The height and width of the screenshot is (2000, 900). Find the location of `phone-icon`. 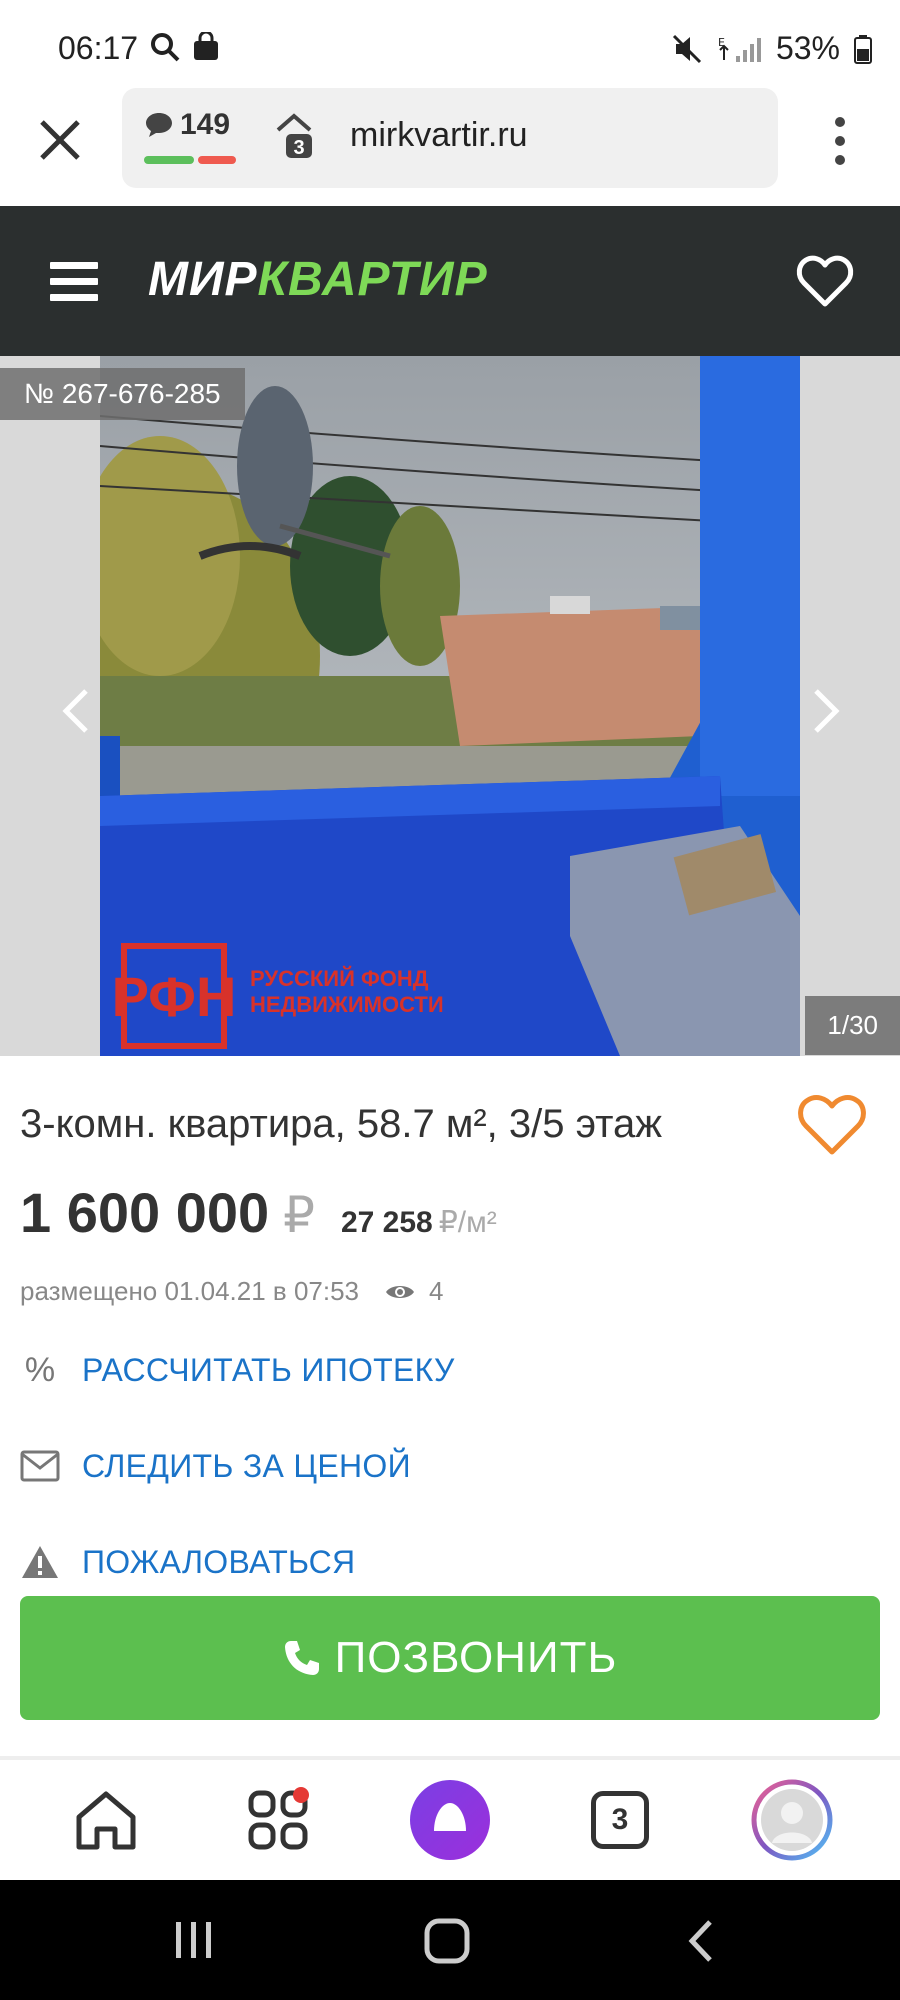

phone-icon is located at coordinates (301, 1658).